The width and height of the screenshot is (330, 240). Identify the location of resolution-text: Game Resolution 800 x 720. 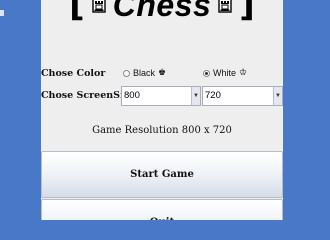
(162, 130).